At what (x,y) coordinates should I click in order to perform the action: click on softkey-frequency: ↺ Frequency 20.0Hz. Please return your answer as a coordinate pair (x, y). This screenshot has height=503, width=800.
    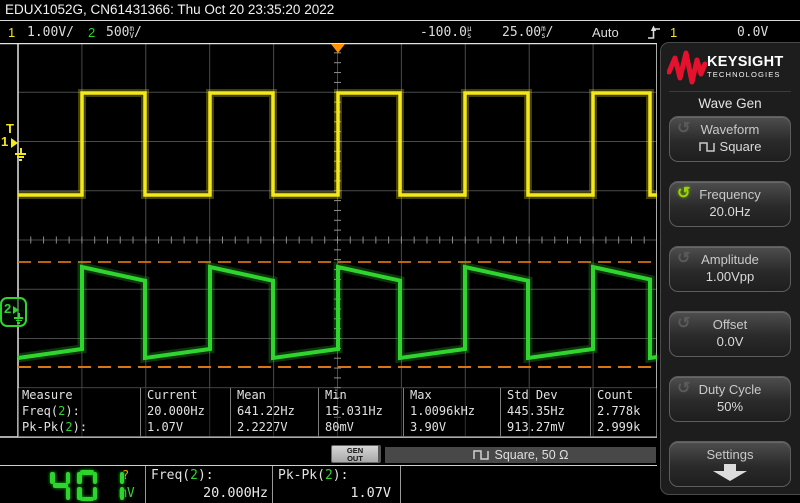
    Looking at the image, I should click on (730, 204).